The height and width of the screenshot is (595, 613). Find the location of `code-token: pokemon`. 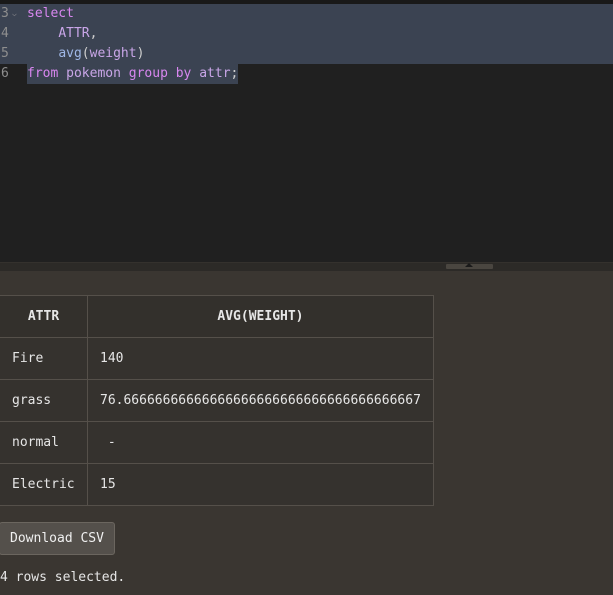

code-token: pokemon is located at coordinates (93, 73).